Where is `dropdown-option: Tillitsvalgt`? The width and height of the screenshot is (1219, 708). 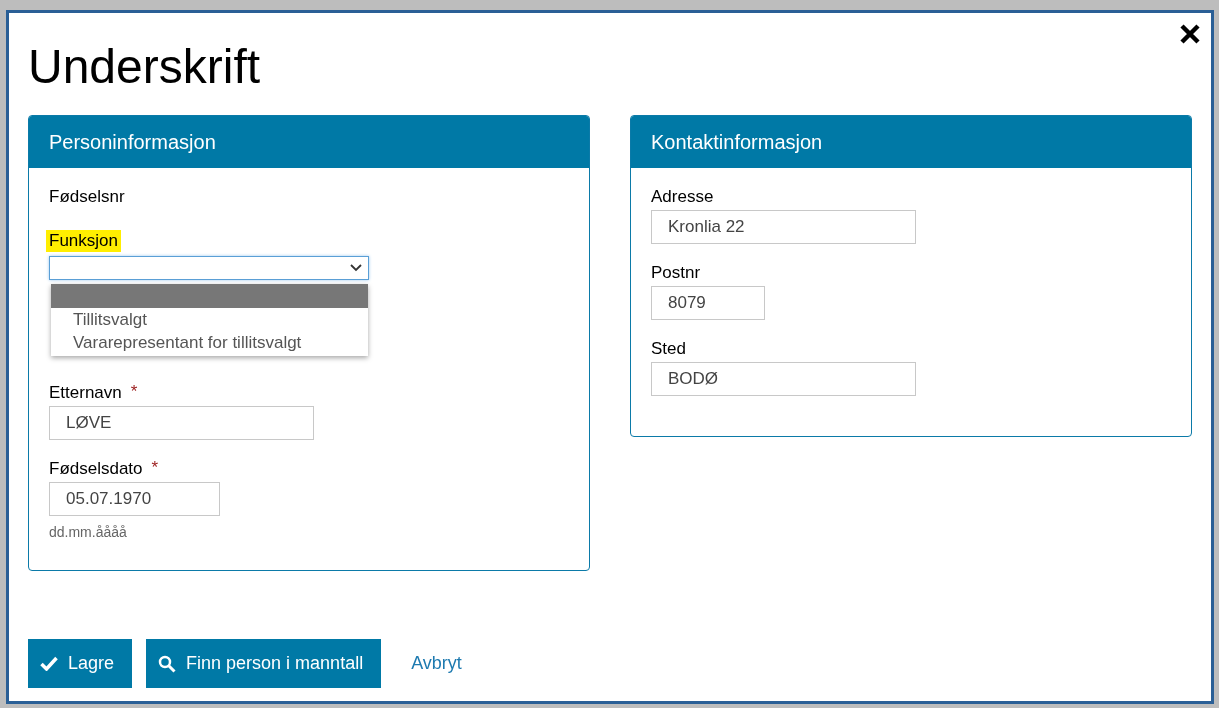
dropdown-option: Tillitsvalgt is located at coordinates (209, 319).